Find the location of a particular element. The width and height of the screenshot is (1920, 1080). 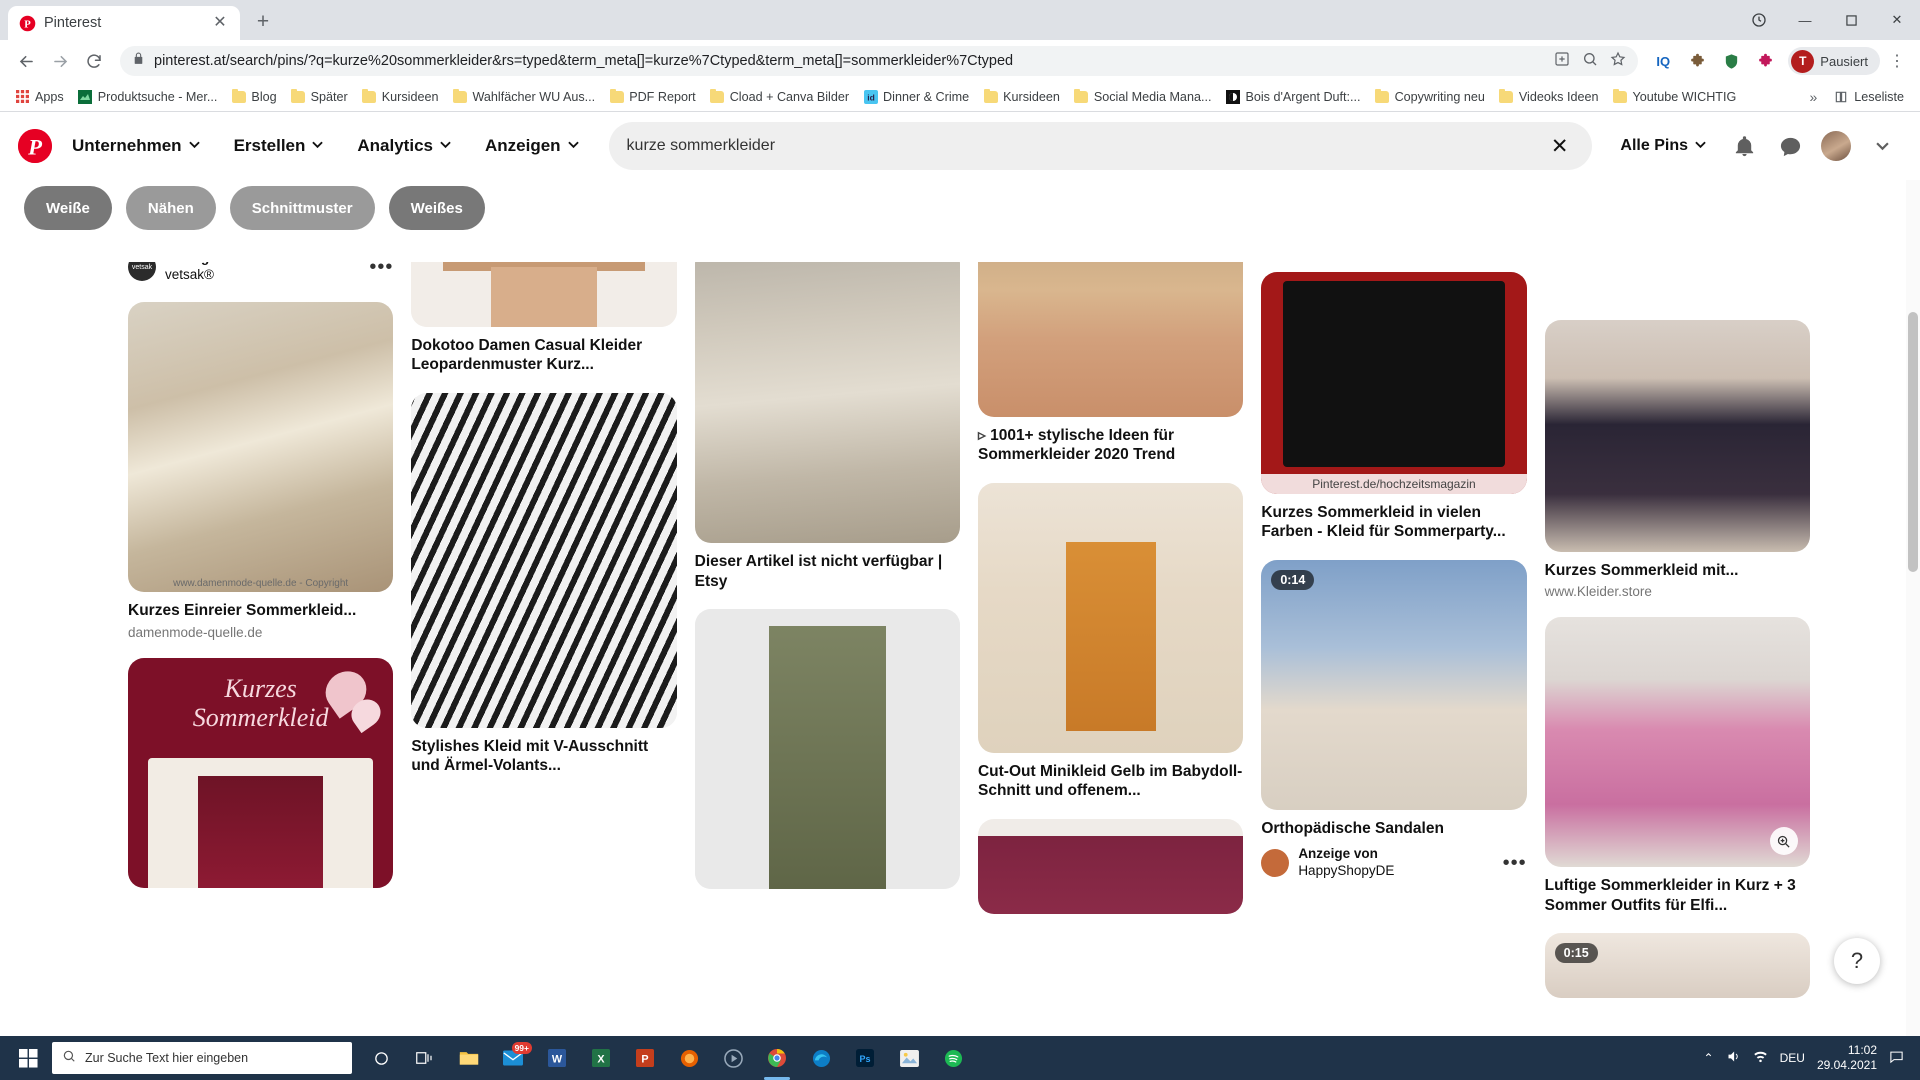

tray-expand-chevron-icon: ⌃ is located at coordinates (1709, 1058).